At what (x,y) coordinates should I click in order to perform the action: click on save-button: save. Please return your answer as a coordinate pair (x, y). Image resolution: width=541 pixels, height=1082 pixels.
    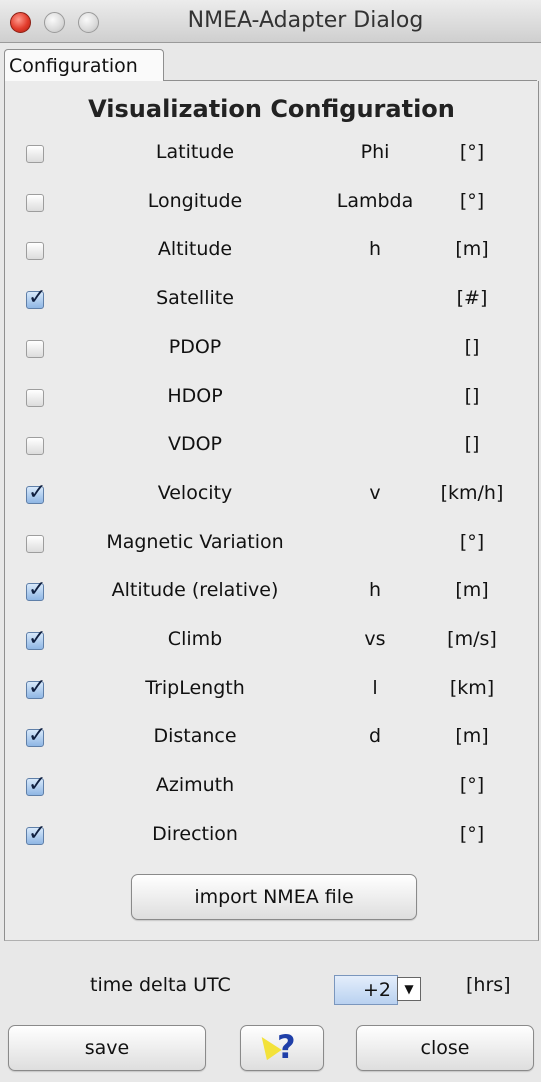
    Looking at the image, I should click on (107, 1048).